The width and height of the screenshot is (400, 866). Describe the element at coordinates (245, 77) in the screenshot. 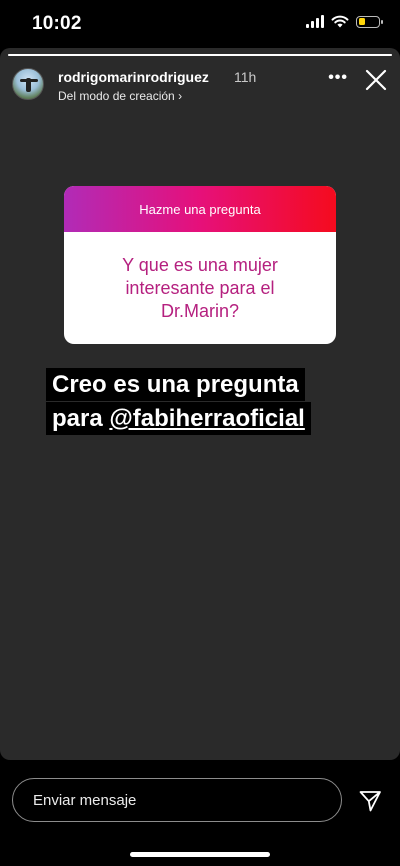

I see `post-time: 11h` at that location.